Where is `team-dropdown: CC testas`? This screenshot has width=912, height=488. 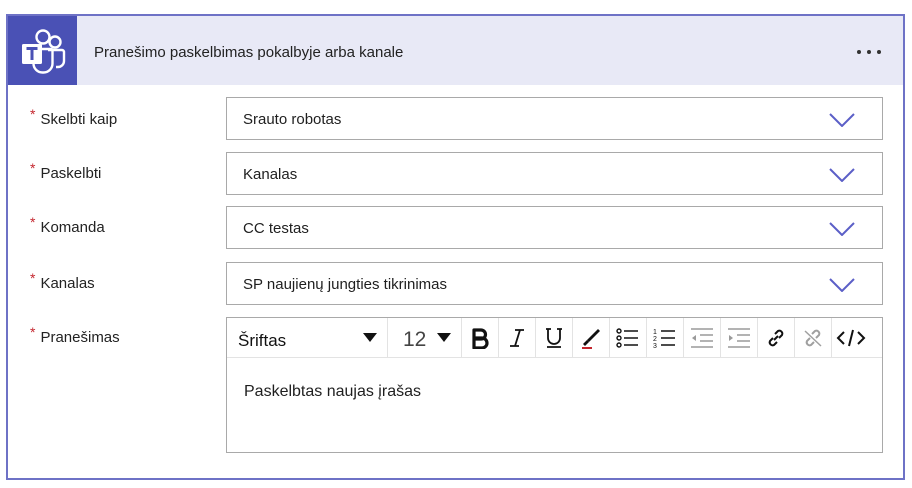
team-dropdown: CC testas is located at coordinates (554, 227).